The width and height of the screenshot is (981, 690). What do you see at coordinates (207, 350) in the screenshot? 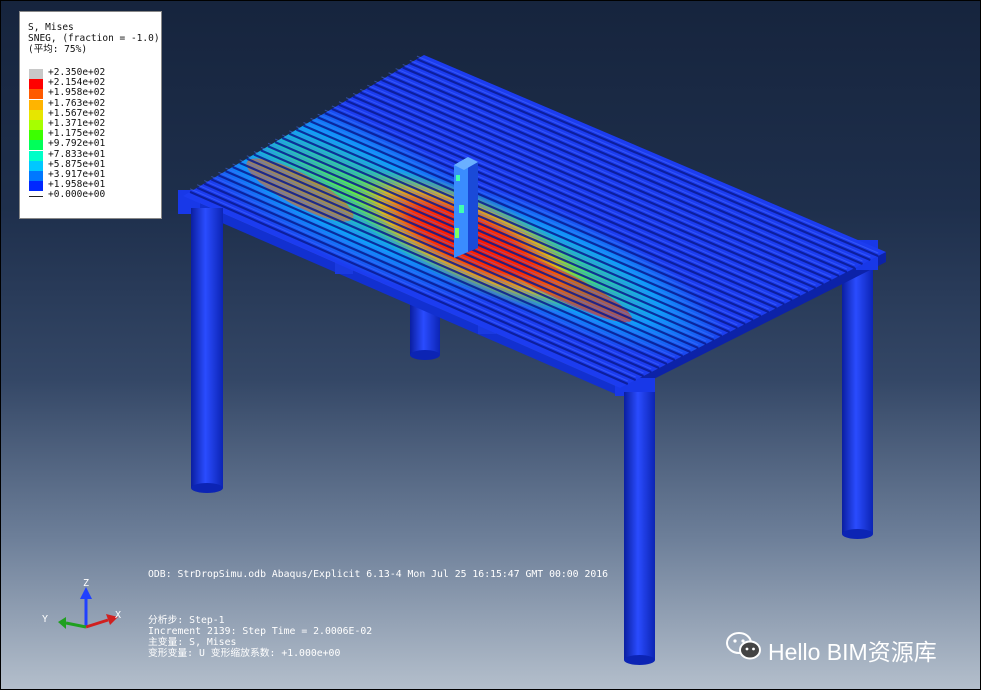
I see `column-front-left` at bounding box center [207, 350].